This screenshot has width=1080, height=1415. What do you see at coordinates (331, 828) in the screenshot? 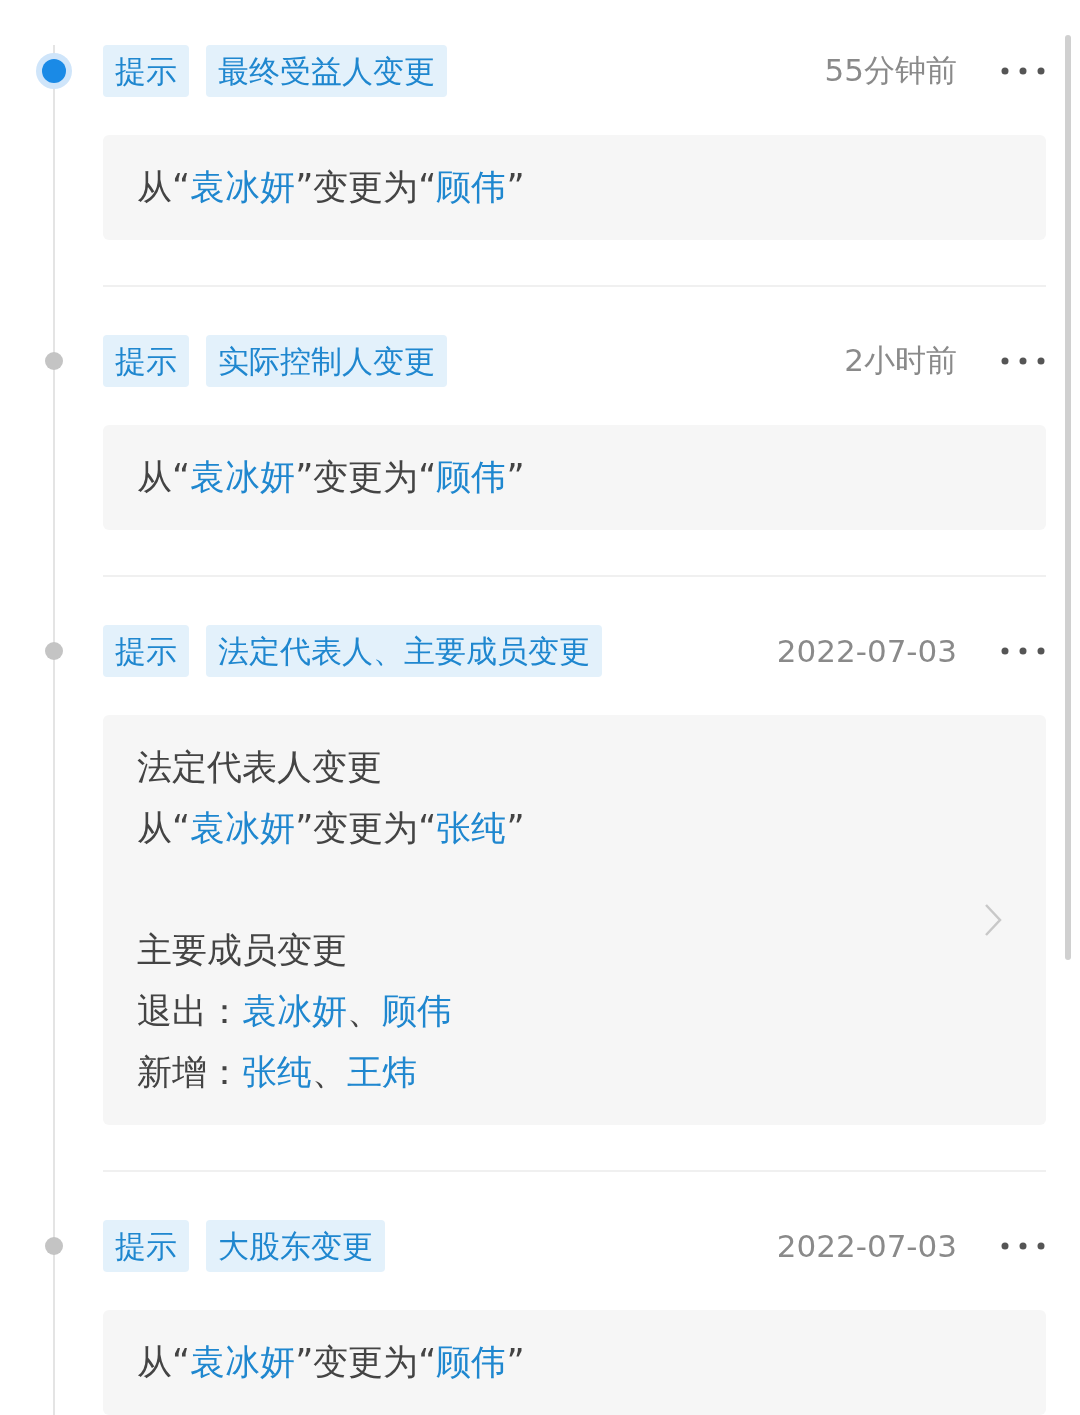
I see `change-text: 从“袁冰妍”变更为“张纯”` at bounding box center [331, 828].